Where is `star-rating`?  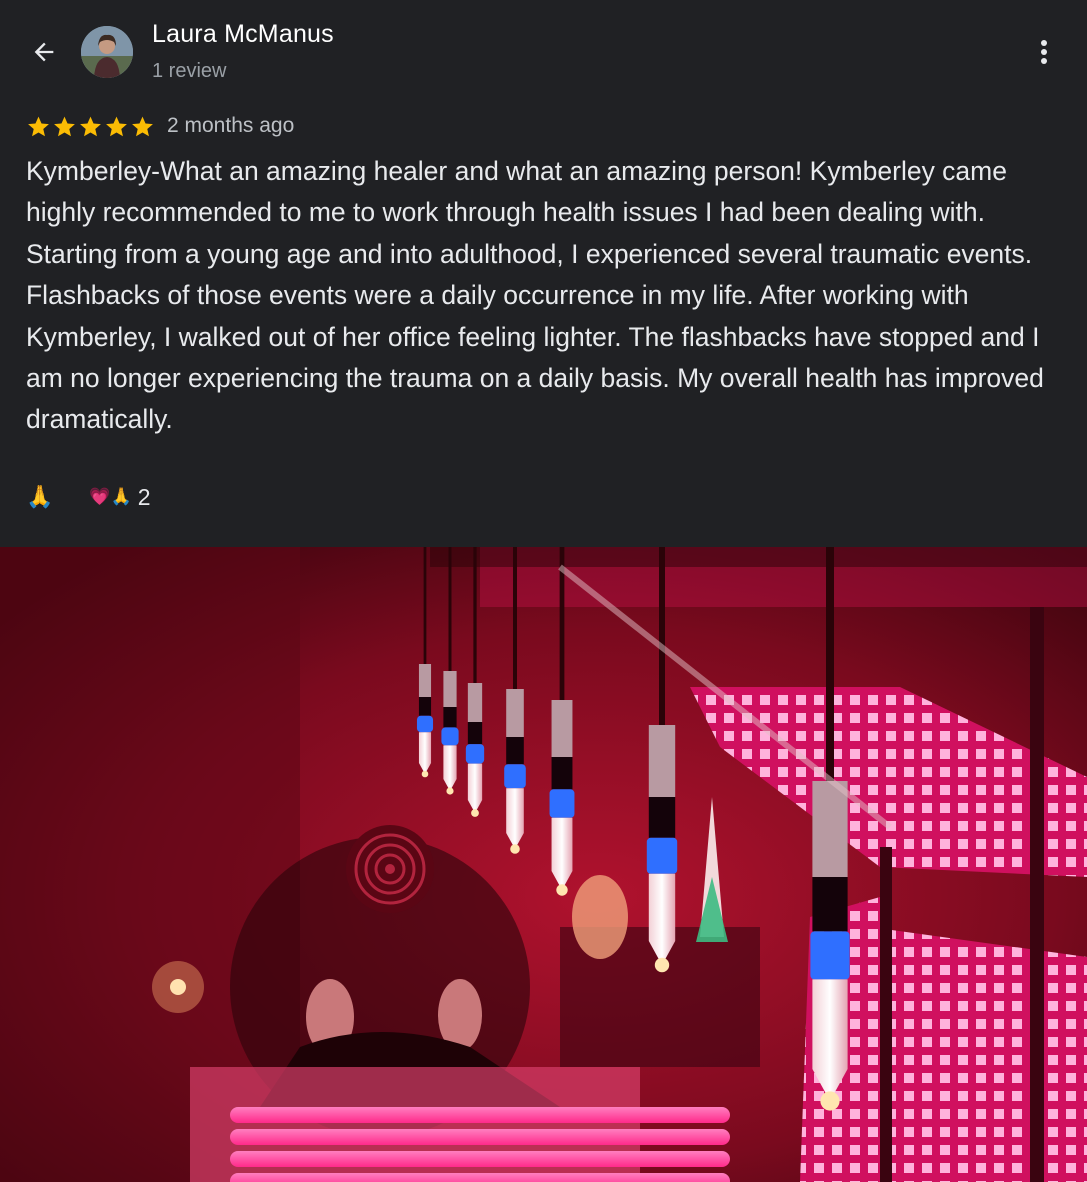
star-rating is located at coordinates (90, 126).